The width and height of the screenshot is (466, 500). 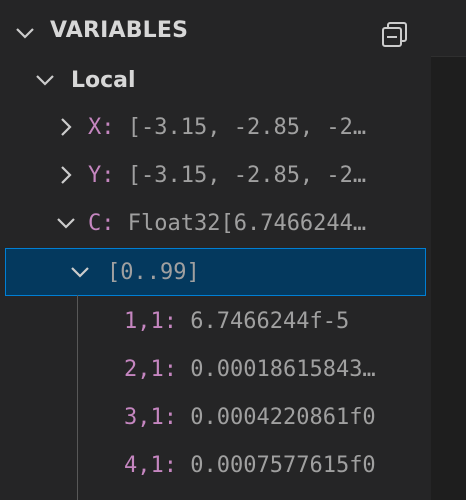 I want to click on variable-name: Y, so click(x=95, y=175).